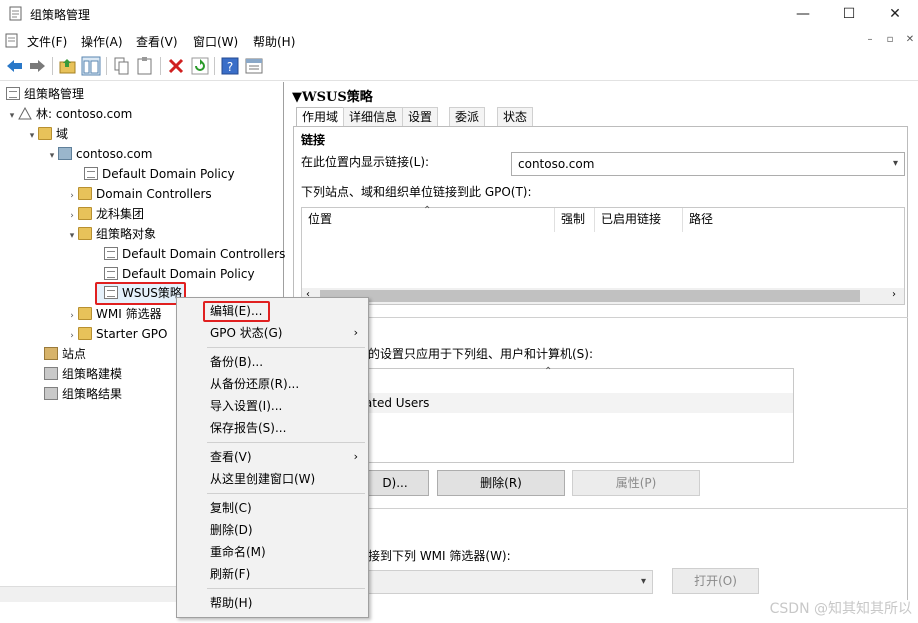 The image size is (918, 623). I want to click on tree-node-wmi-filters: › WMI 筛选器, so click(114, 314).